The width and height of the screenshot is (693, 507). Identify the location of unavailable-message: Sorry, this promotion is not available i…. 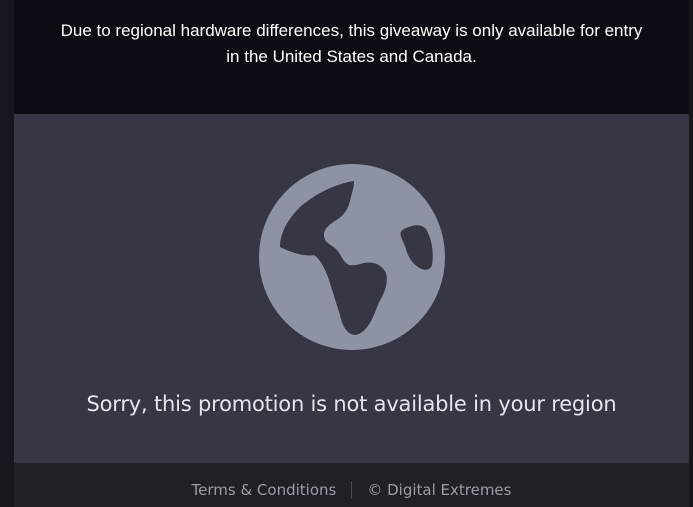
(351, 404).